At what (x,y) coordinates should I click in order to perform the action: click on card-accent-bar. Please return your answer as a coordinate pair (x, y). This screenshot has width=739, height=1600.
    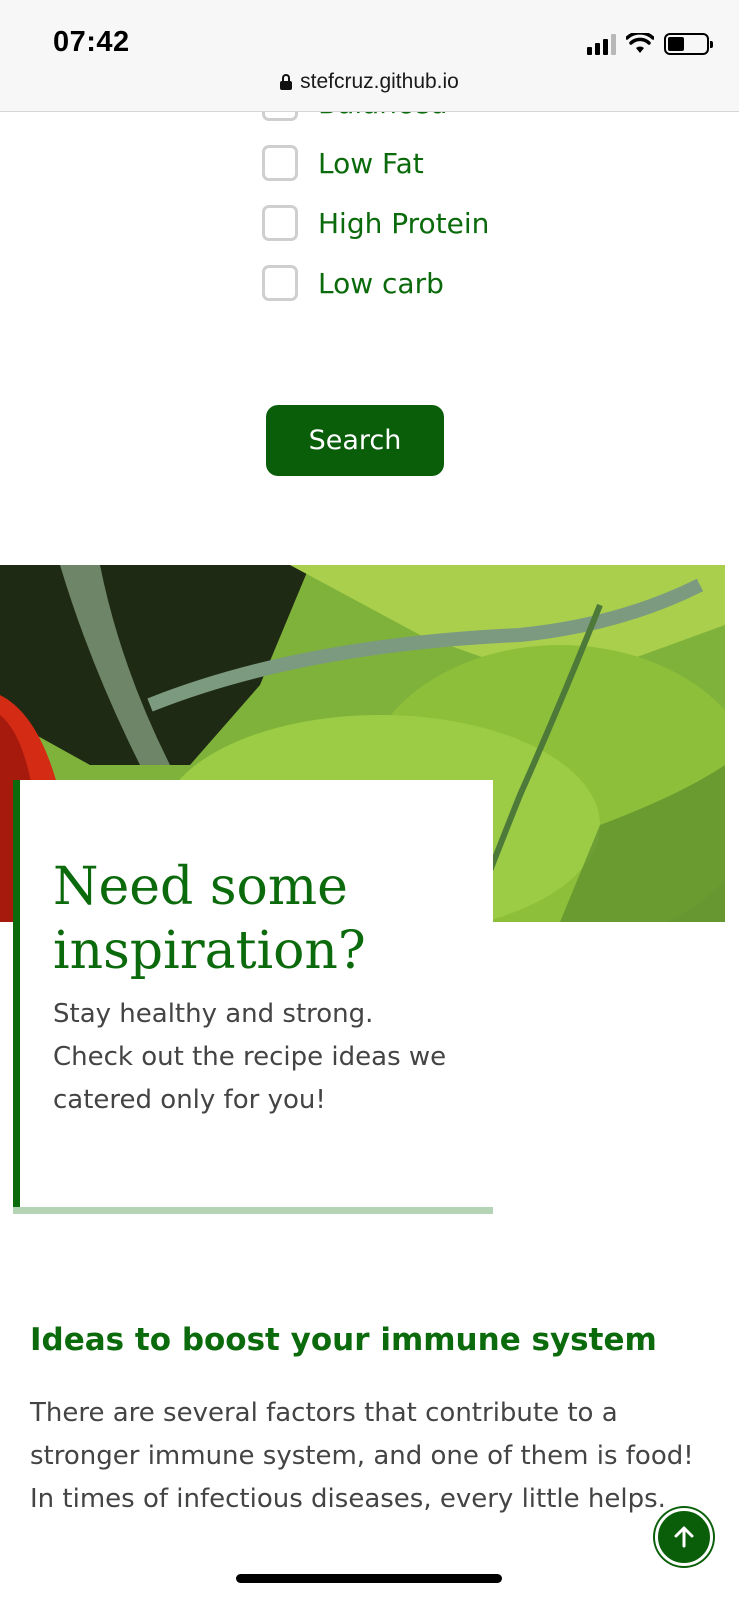
    Looking at the image, I should click on (253, 1210).